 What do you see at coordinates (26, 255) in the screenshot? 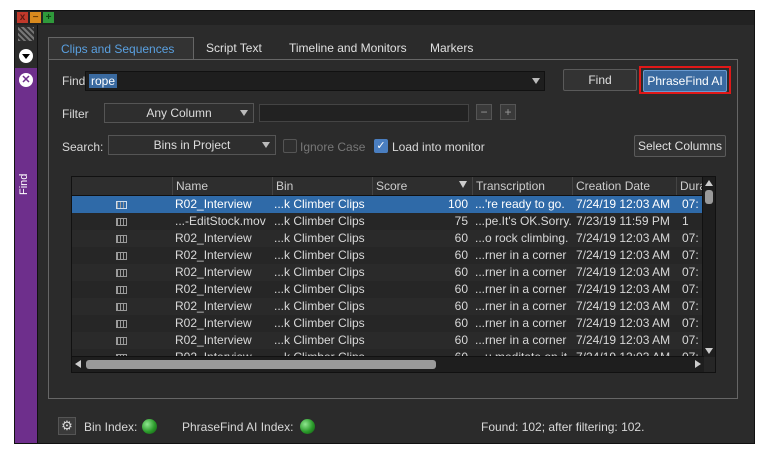
I see `find-side-tab: ✕ Find` at bounding box center [26, 255].